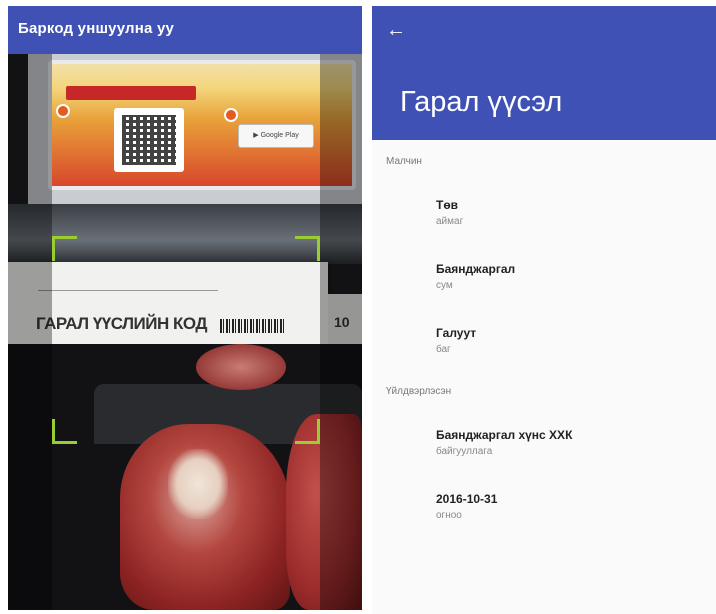 The image size is (716, 614). I want to click on page-title: Гарал үүсэл, so click(481, 102).